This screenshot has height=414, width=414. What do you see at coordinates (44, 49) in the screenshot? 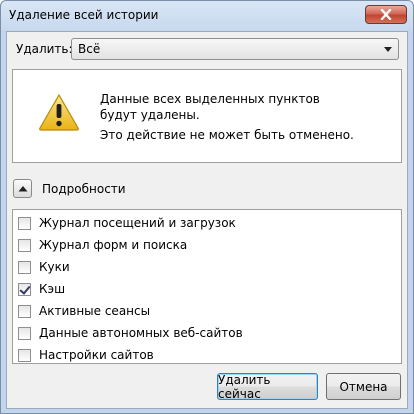
I see `time-range-label: Удалить:` at bounding box center [44, 49].